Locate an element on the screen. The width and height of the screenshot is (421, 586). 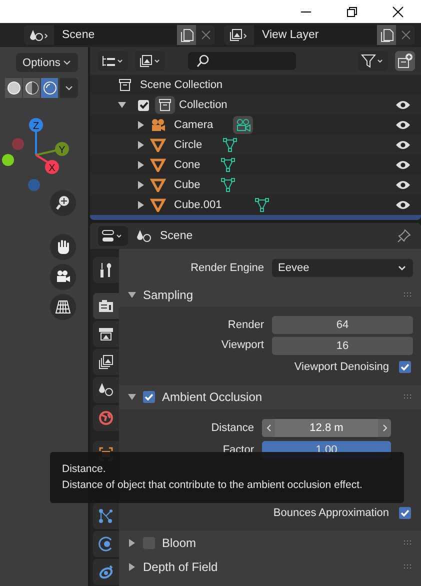
tool-tab is located at coordinates (106, 270).